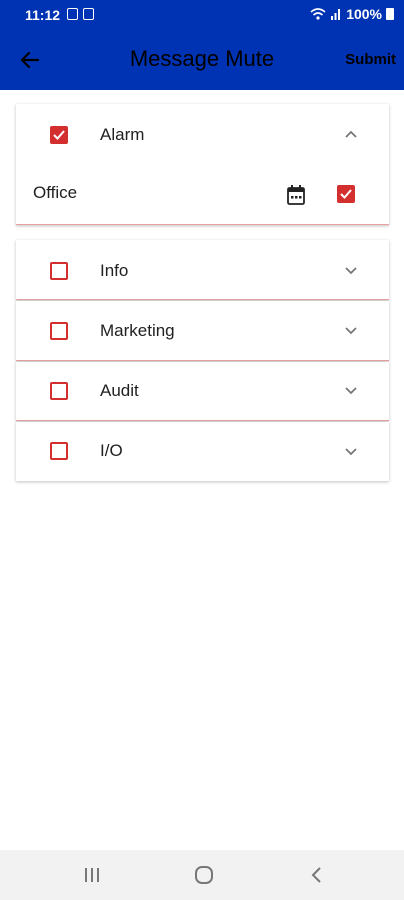  I want to click on sim-notification-icon, so click(88, 14).